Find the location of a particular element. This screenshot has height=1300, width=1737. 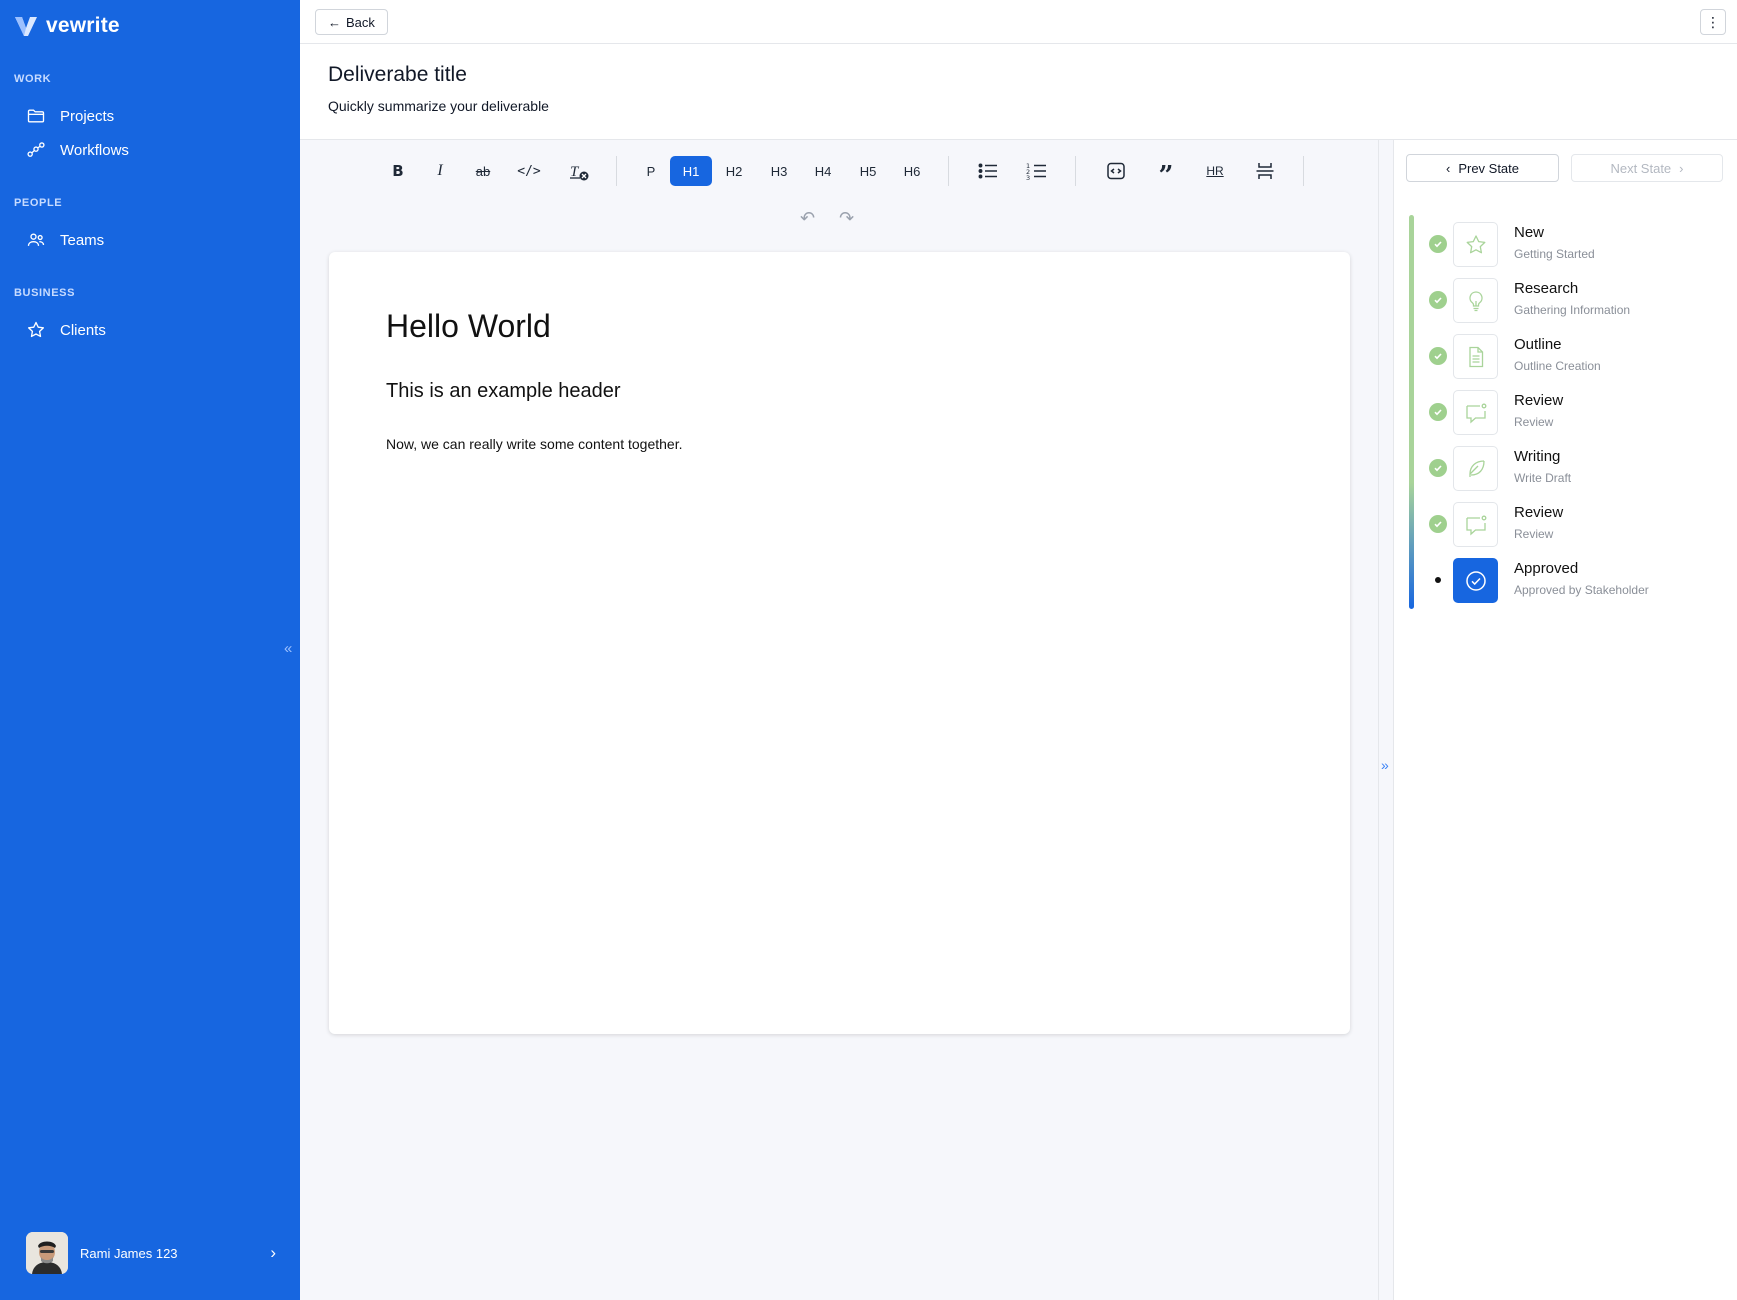

chevron-left-icon: ‹ is located at coordinates (1448, 168).